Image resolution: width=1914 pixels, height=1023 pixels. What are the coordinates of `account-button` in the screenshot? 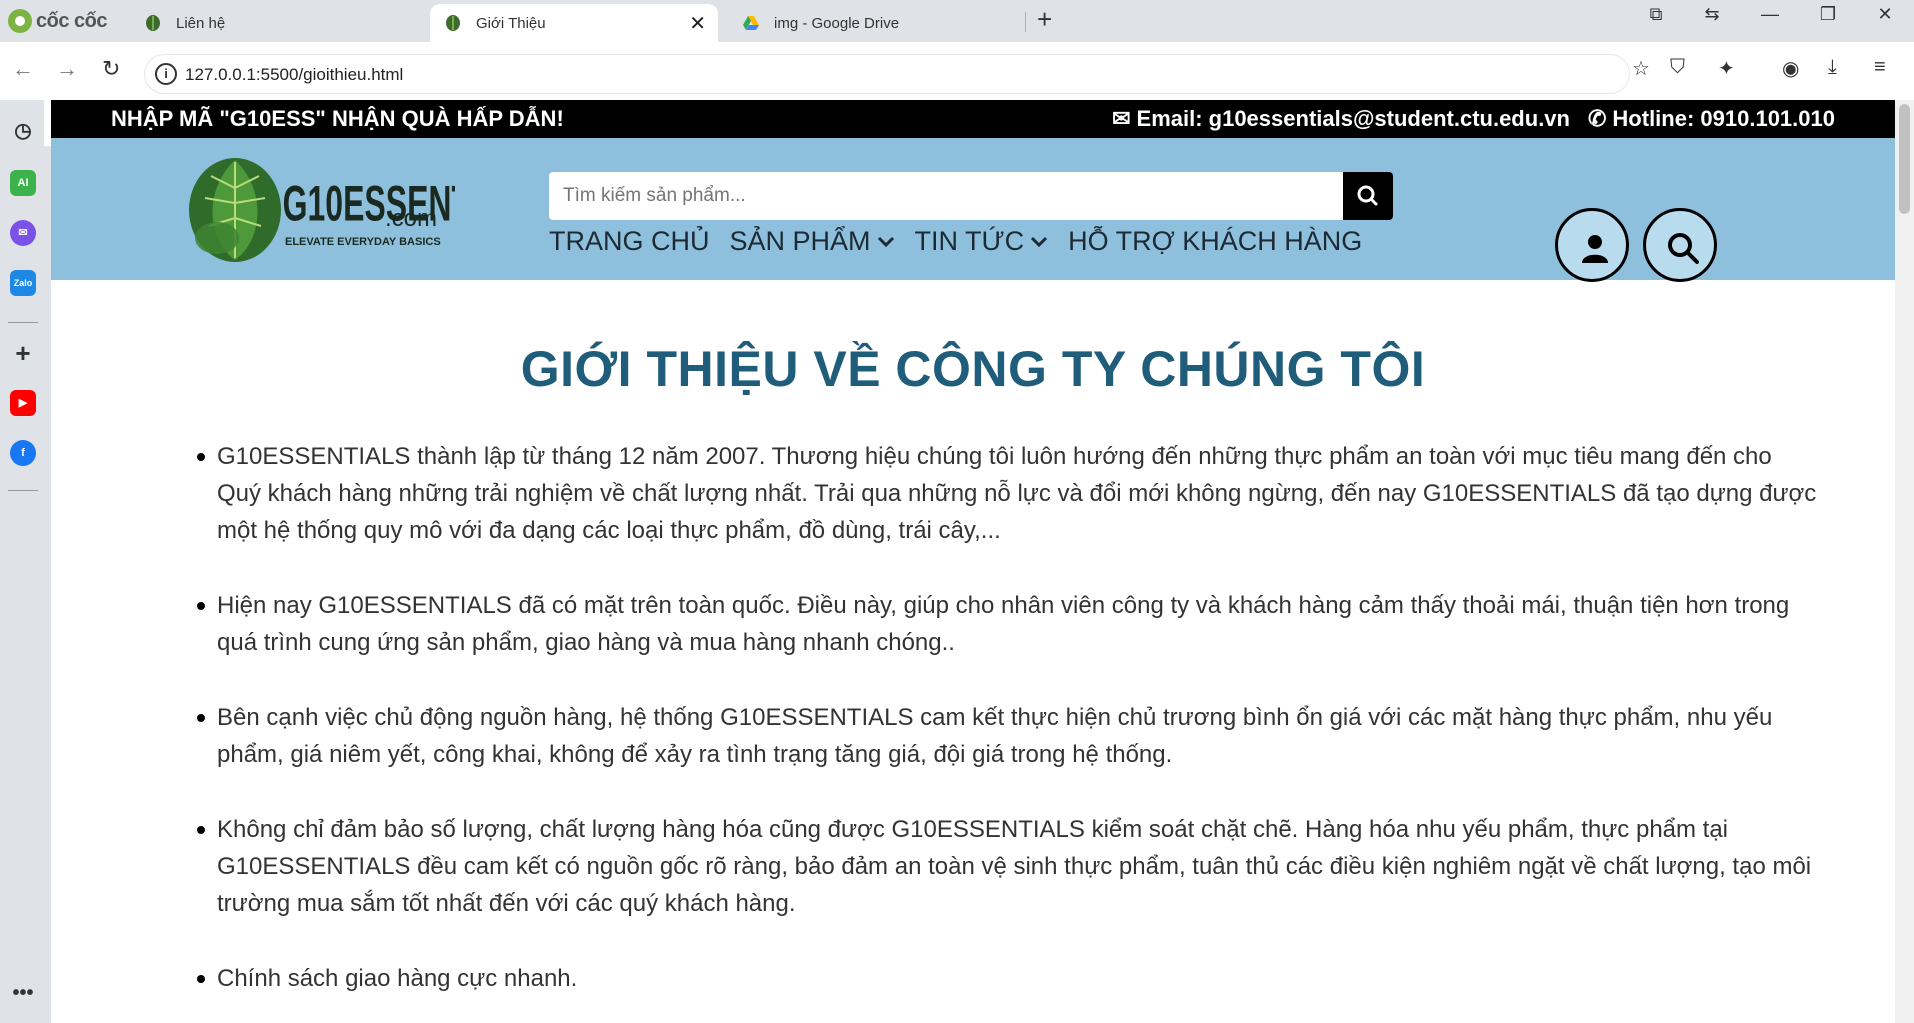 It's located at (1592, 245).